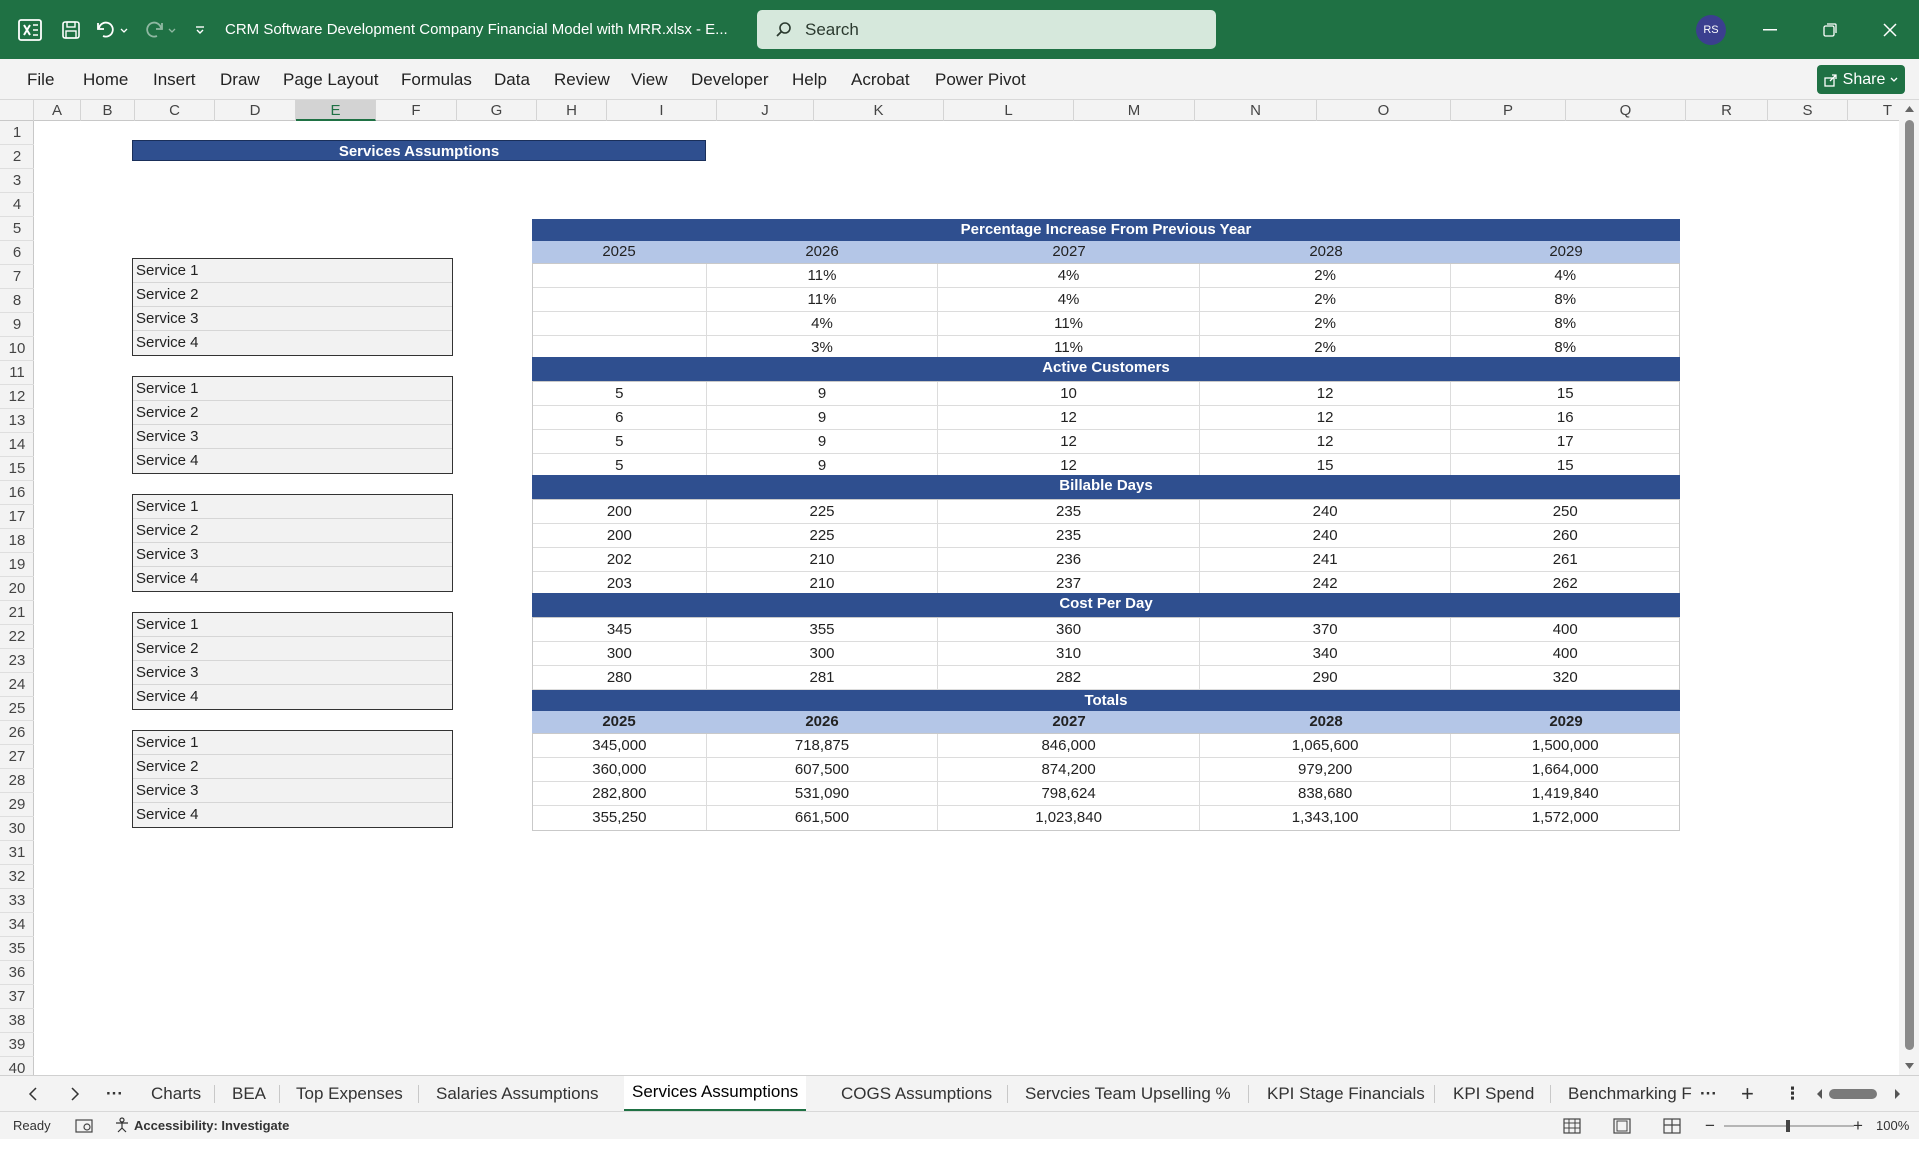 The height and width of the screenshot is (1150, 1919). I want to click on table-cell: 11%, so click(823, 275).